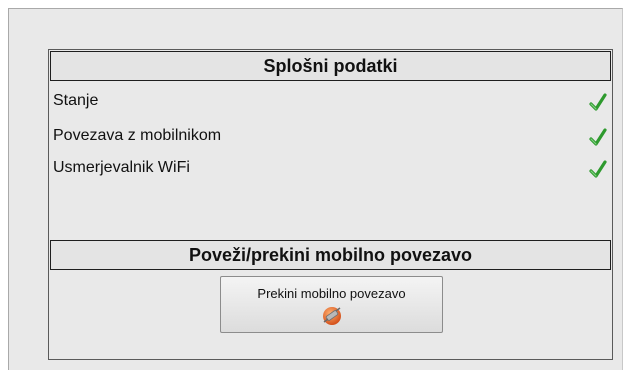 This screenshot has height=377, width=632. I want to click on mobile-connection-header: Poveži/prekini mobilno povezavo, so click(330, 255).